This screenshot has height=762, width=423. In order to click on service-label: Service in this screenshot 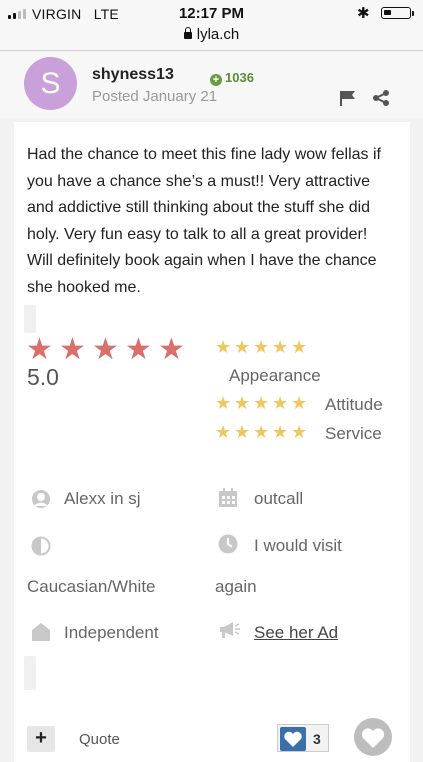, I will do `click(353, 433)`.